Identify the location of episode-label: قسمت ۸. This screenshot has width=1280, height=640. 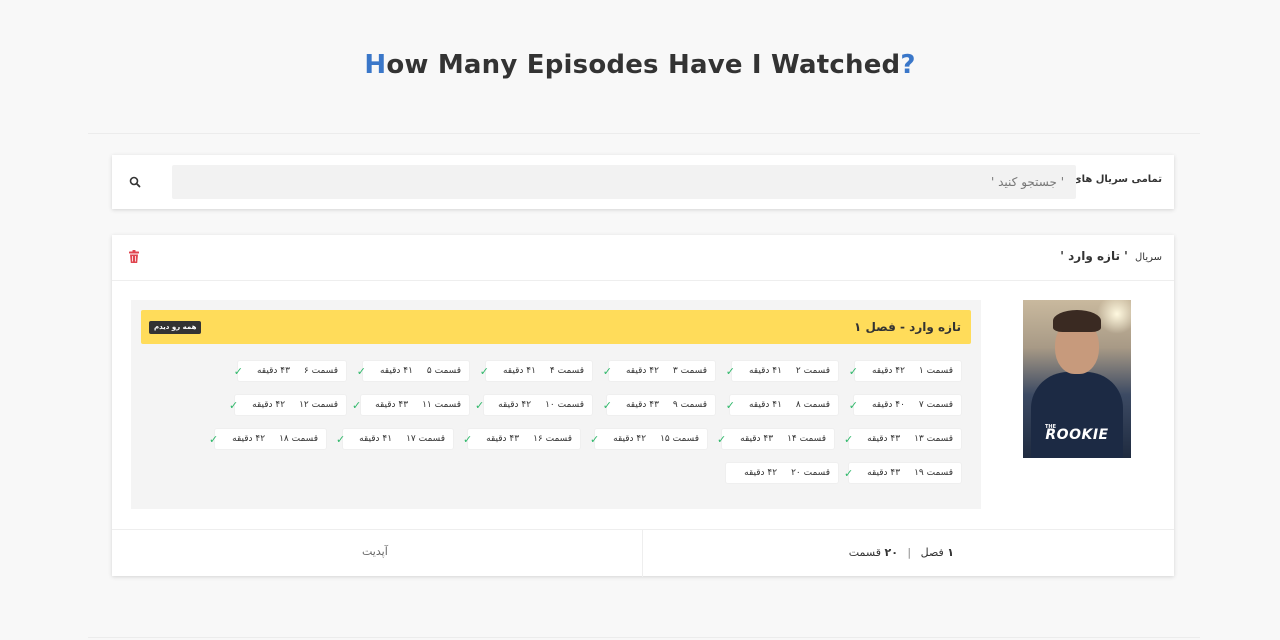
(812, 405).